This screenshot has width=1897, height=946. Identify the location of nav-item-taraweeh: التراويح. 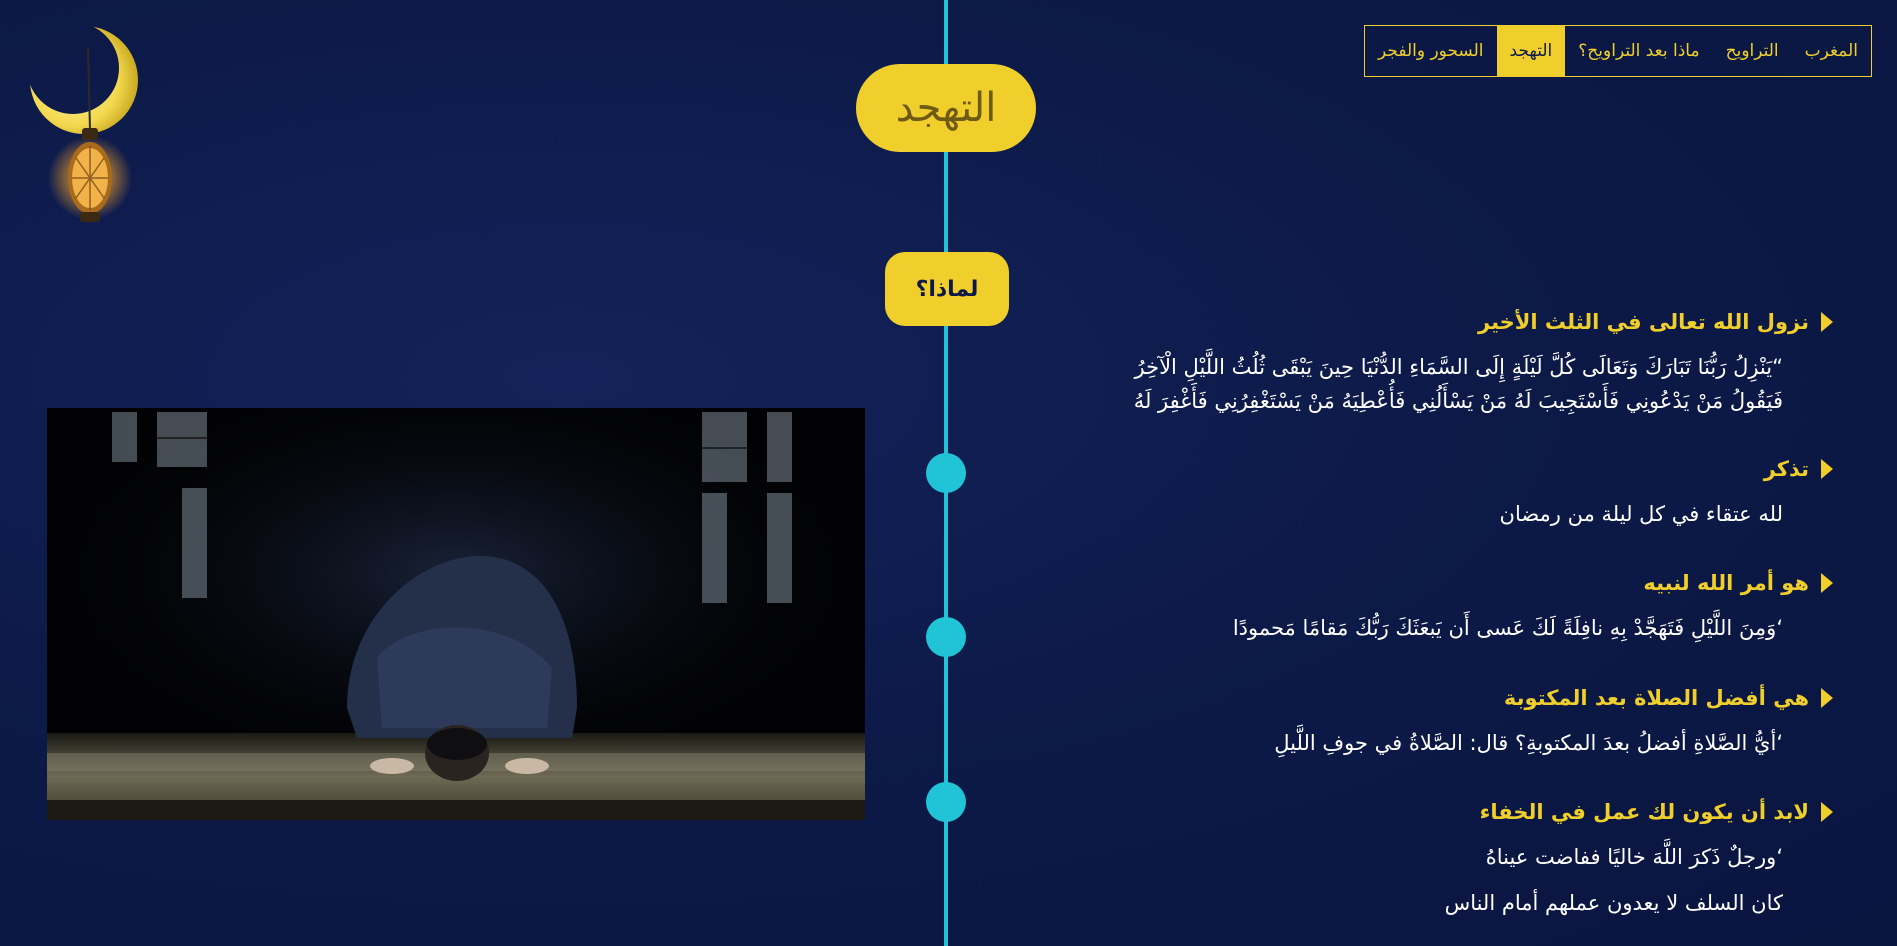
(1752, 51).